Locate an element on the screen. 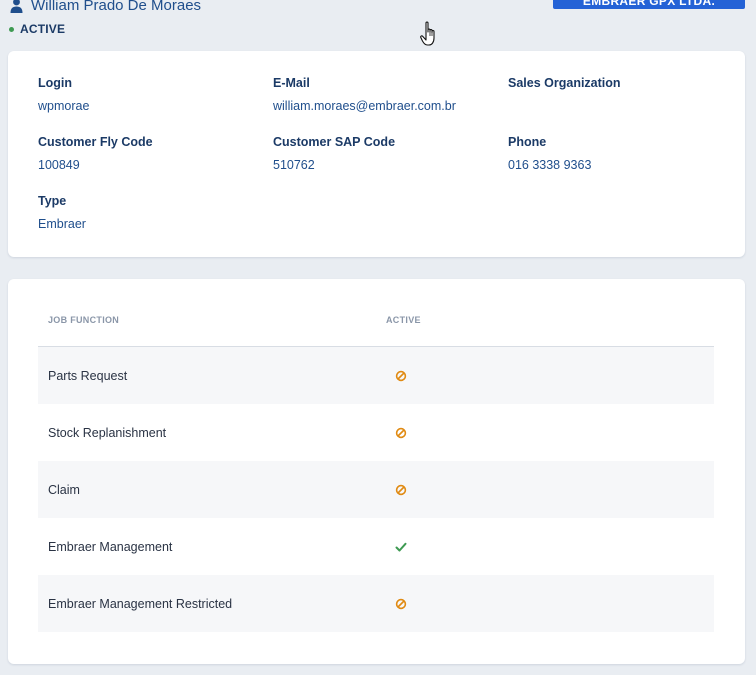 The image size is (756, 675). phone-value: 016 3338 9363 is located at coordinates (550, 165).